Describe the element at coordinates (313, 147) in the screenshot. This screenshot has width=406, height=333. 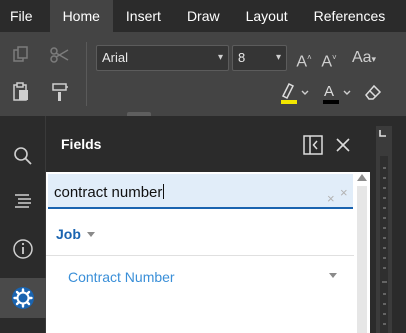
I see `dock-panel-icon` at that location.